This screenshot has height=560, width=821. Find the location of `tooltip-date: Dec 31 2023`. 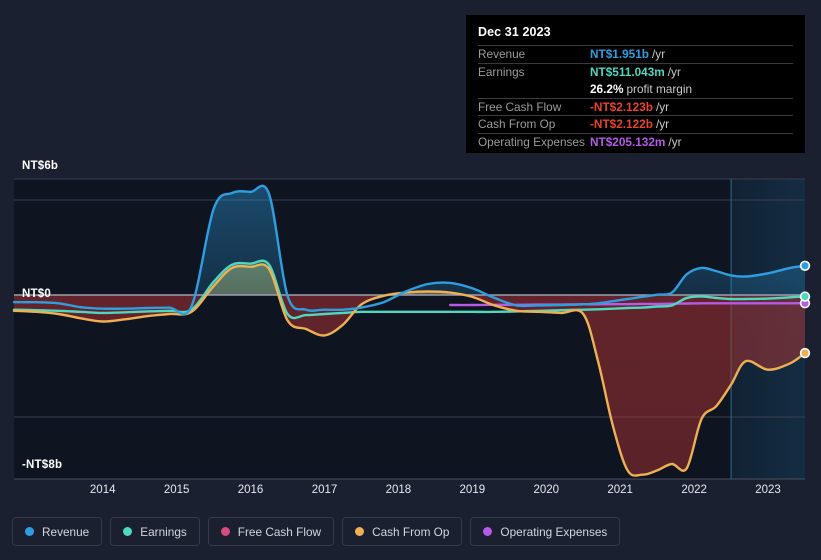

tooltip-date: Dec 31 2023 is located at coordinates (514, 32).